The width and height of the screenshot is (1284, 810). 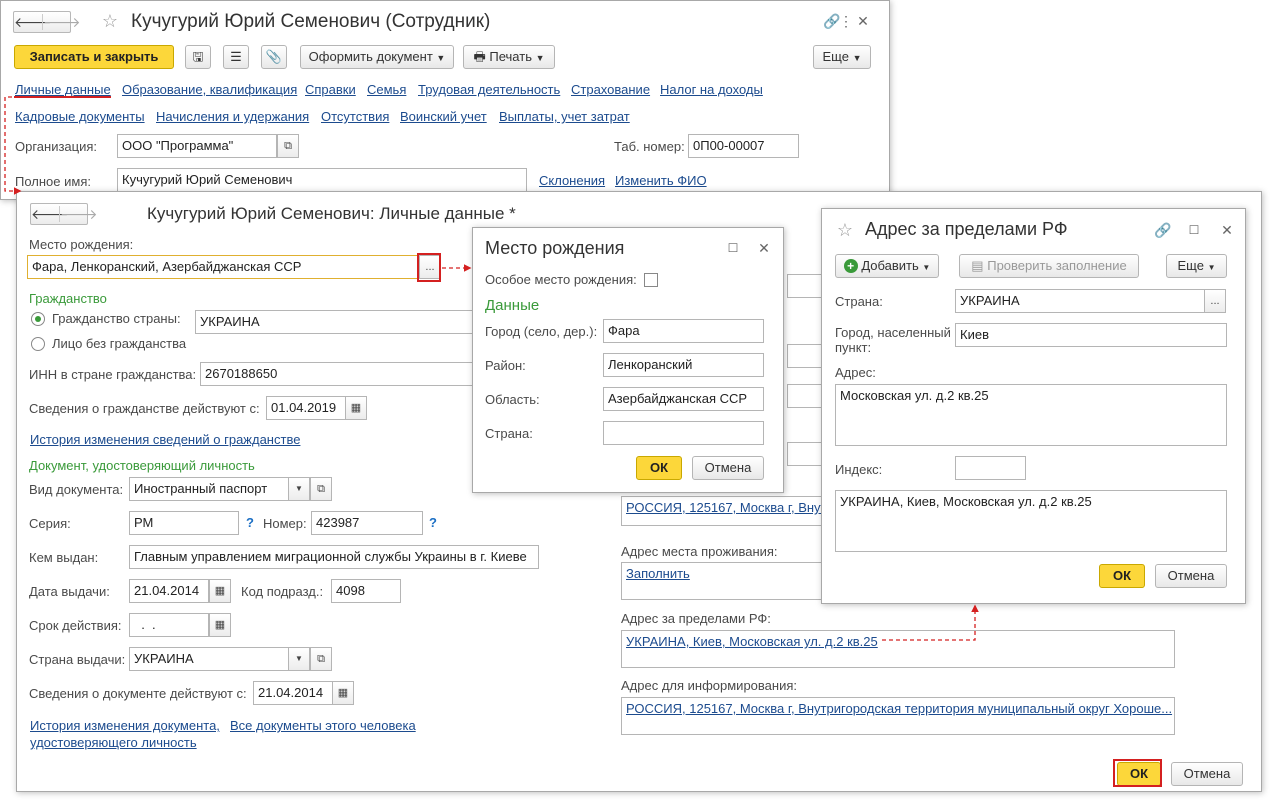 I want to click on all-documents-link: Все документы этого человека, so click(x=323, y=725).